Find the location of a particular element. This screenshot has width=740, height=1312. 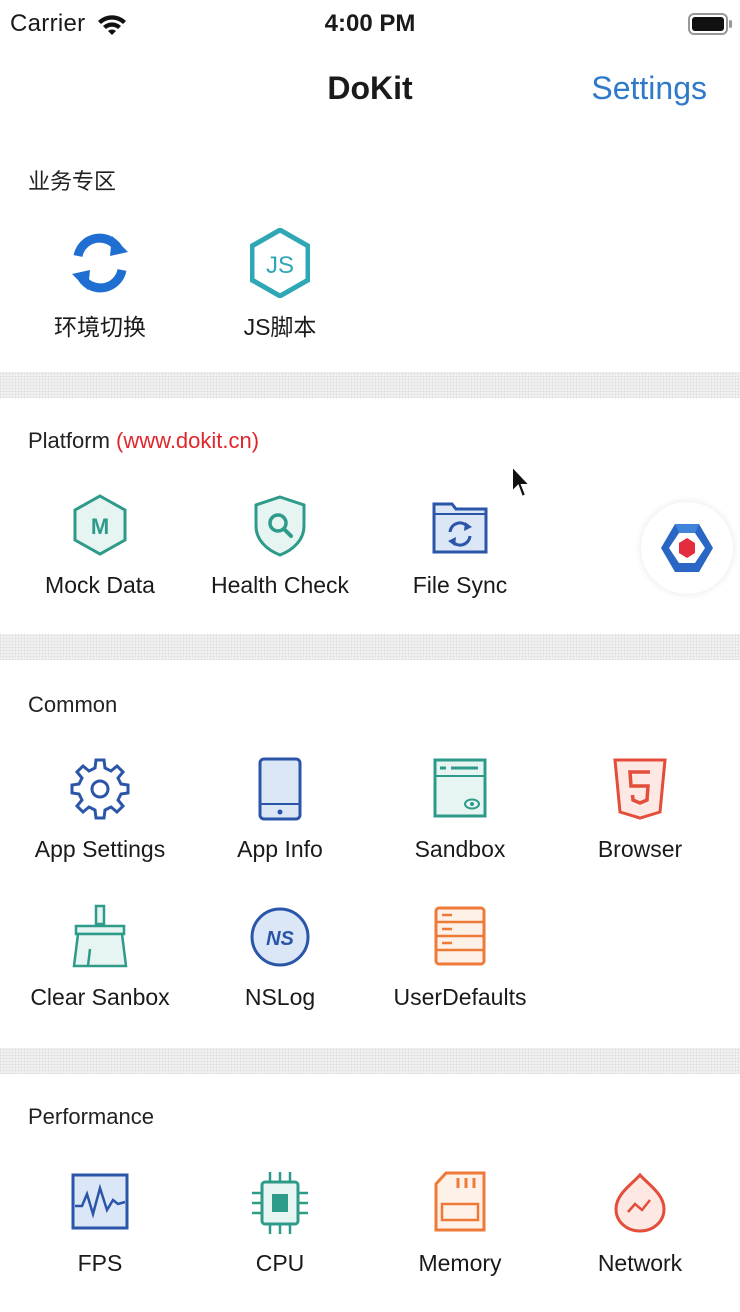

tool-label: FPS is located at coordinates (100, 1263).